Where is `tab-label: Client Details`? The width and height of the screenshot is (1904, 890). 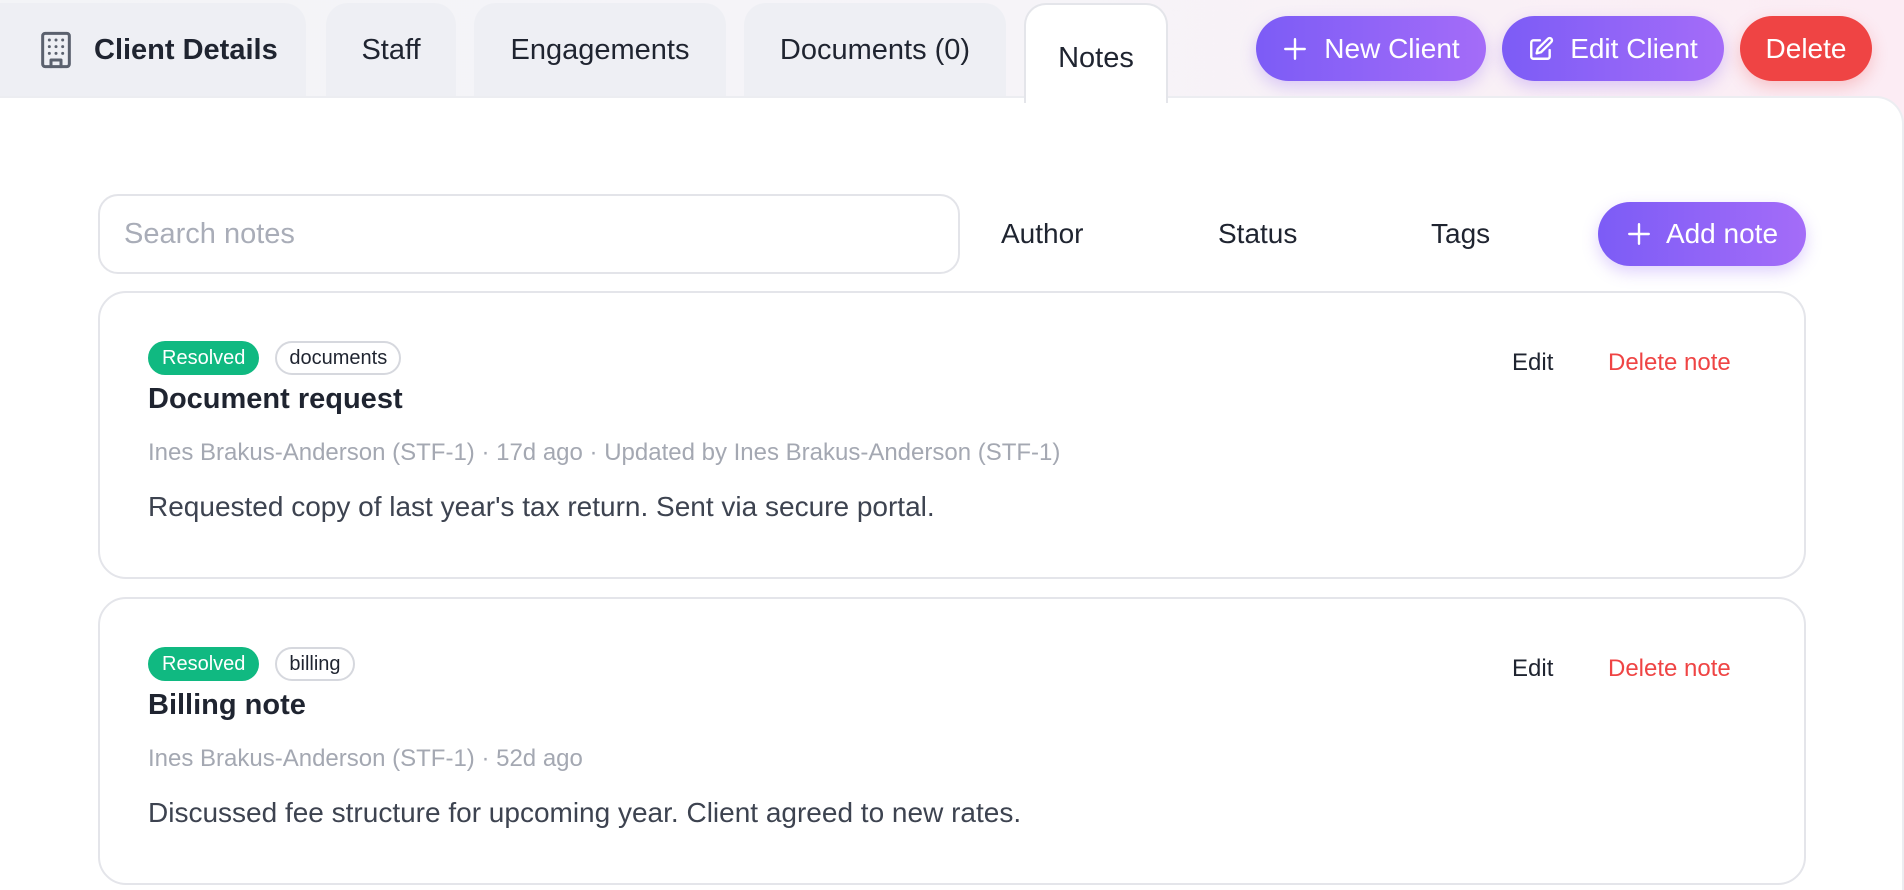 tab-label: Client Details is located at coordinates (186, 49).